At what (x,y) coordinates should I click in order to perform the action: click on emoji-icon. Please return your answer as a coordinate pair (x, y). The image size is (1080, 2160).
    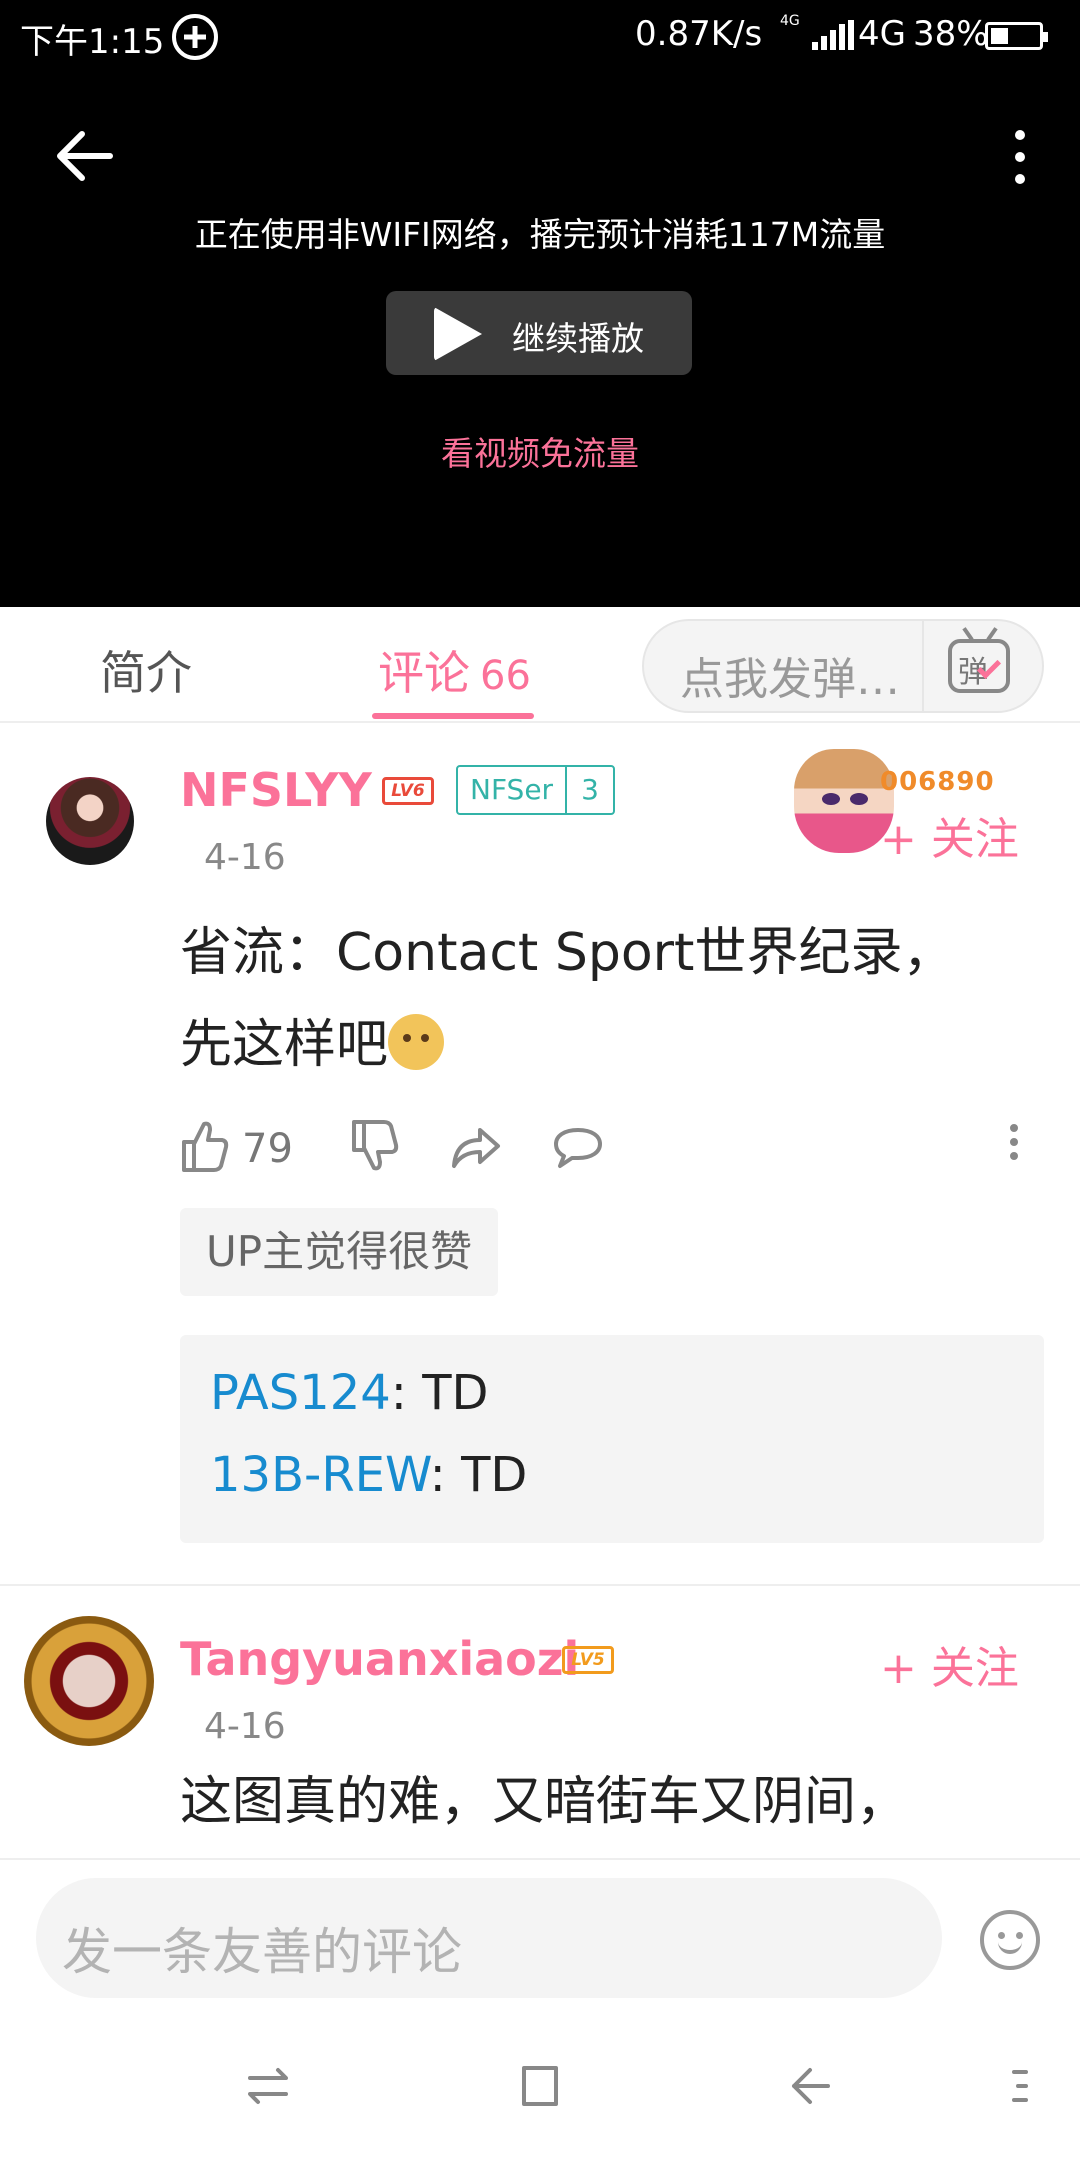
    Looking at the image, I should click on (1010, 1940).